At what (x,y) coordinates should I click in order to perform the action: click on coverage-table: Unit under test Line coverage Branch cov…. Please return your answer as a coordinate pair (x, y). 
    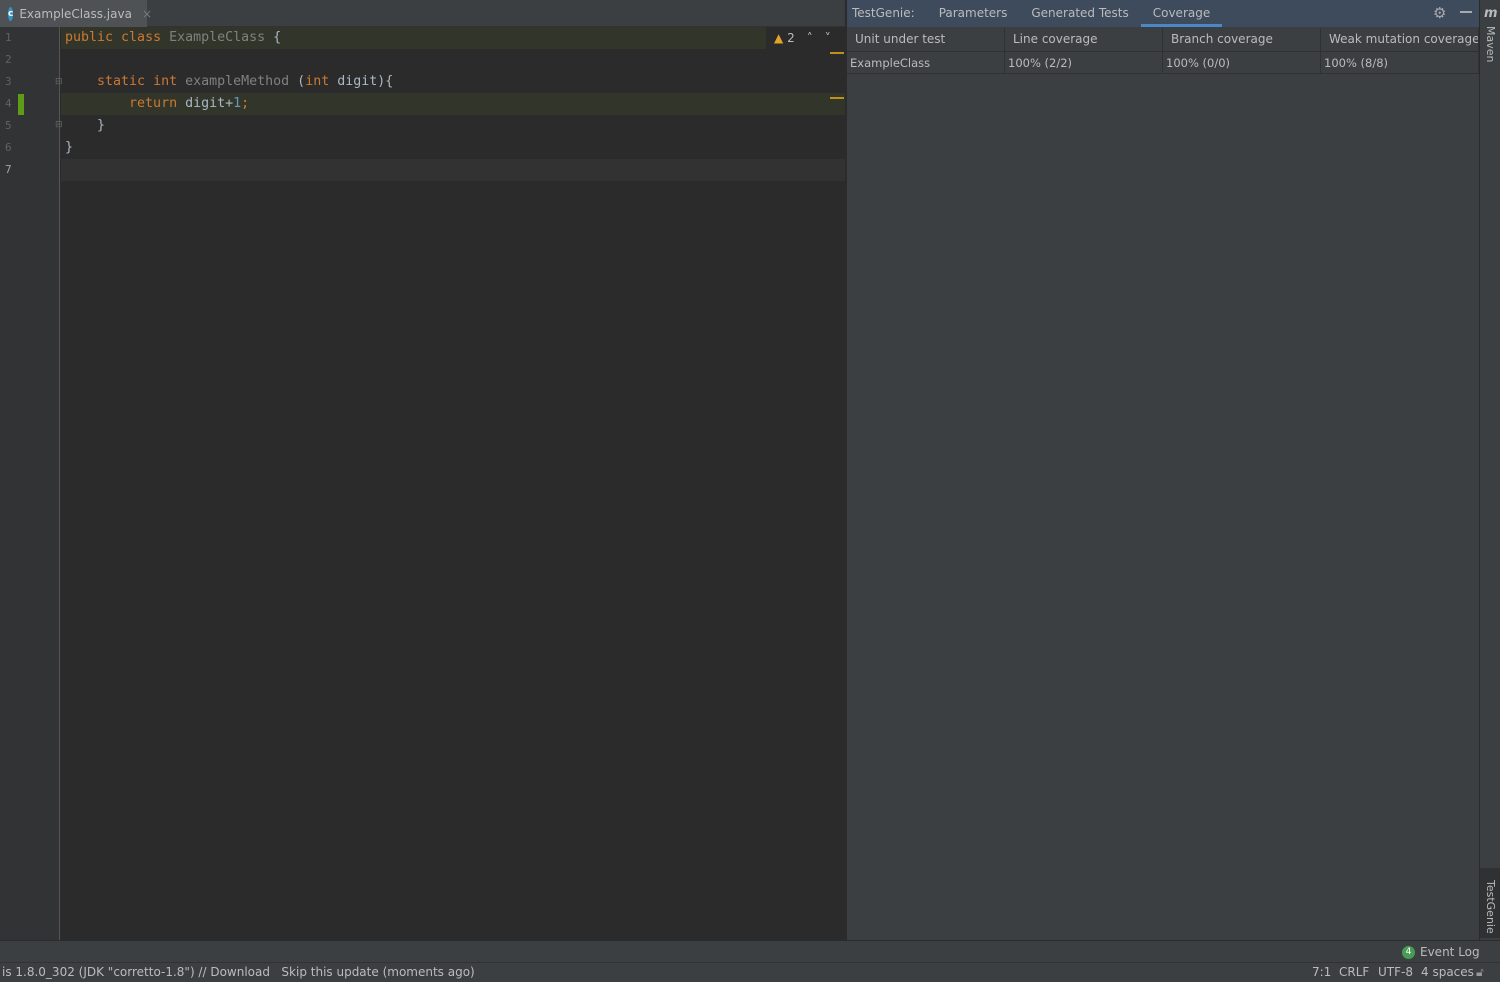
    Looking at the image, I should click on (1163, 51).